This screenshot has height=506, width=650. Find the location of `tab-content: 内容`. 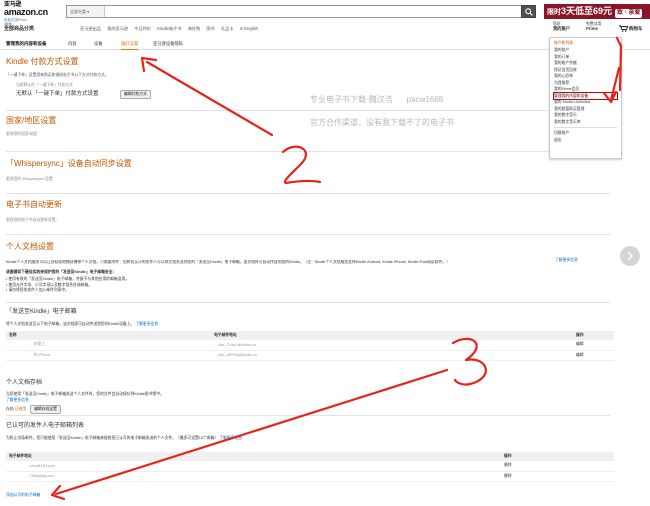

tab-content: 内容 is located at coordinates (72, 44).